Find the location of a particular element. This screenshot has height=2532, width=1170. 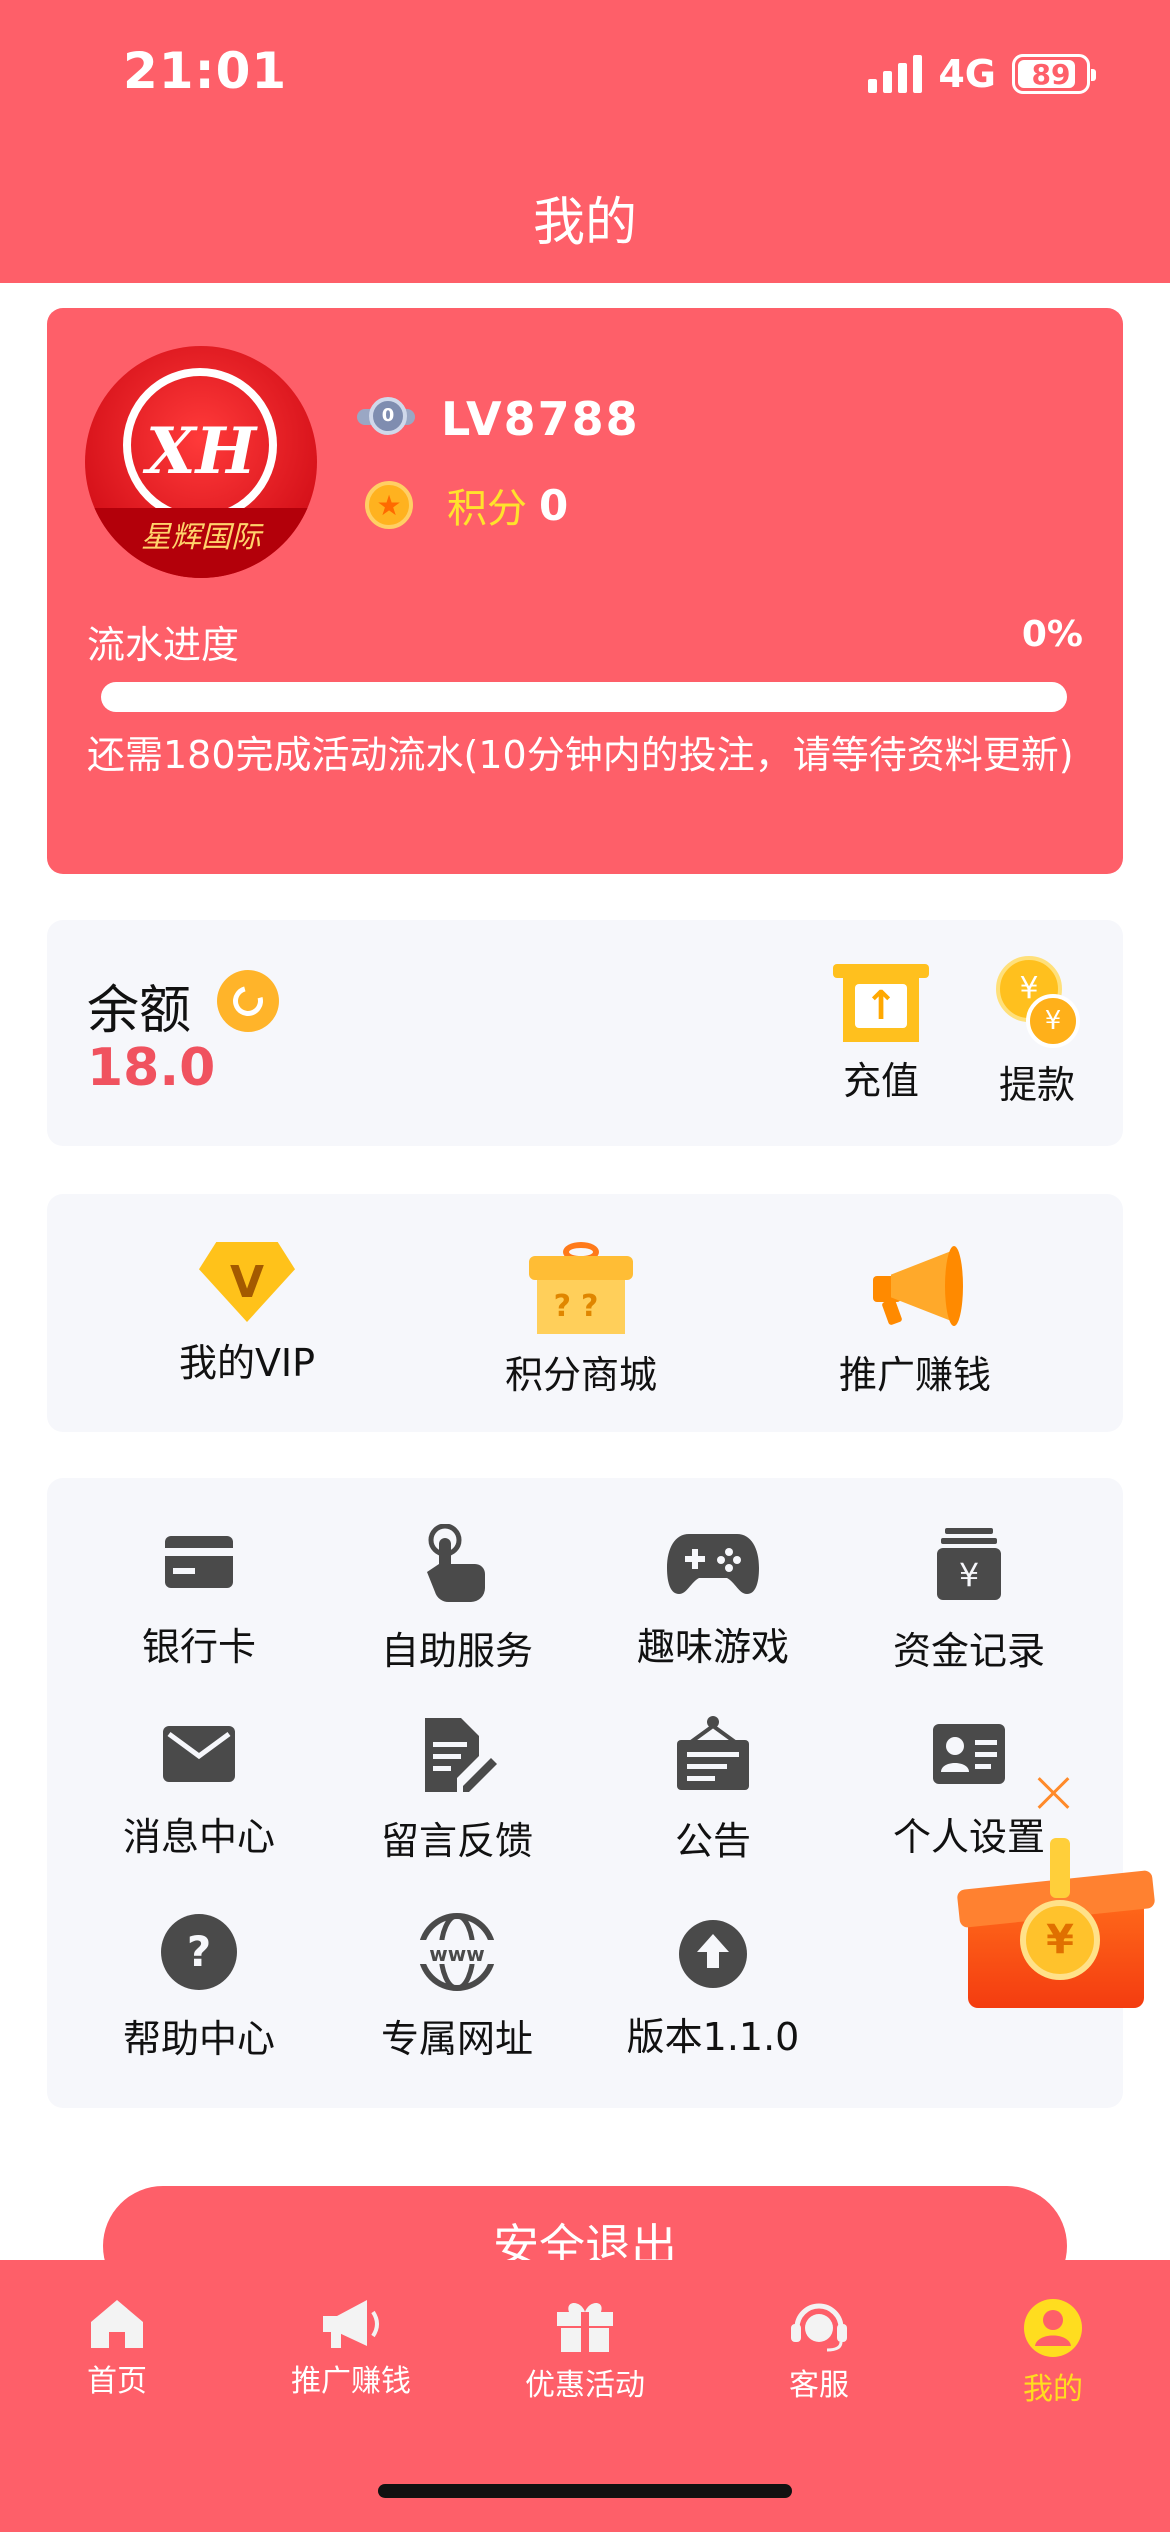

features-card: V 我的VIP ?? 积分商城 推广赚钱 is located at coordinates (585, 1313).